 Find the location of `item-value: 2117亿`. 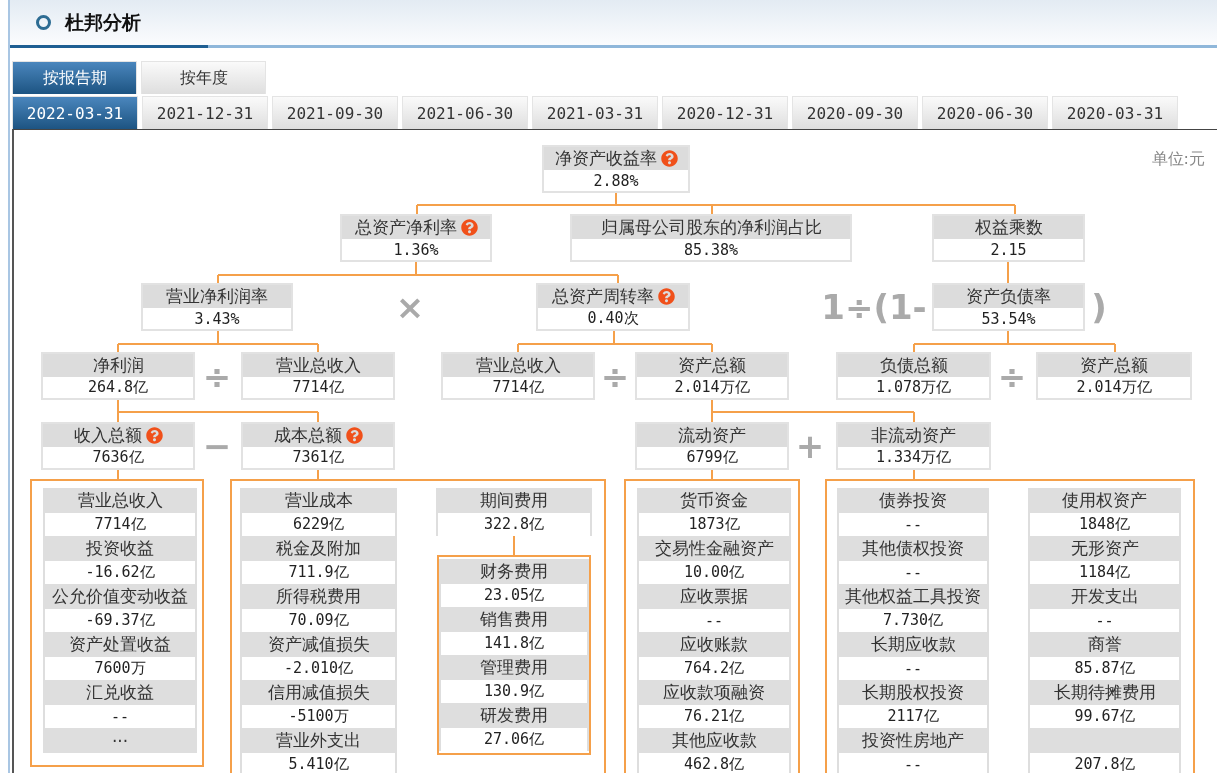

item-value: 2117亿 is located at coordinates (913, 716).